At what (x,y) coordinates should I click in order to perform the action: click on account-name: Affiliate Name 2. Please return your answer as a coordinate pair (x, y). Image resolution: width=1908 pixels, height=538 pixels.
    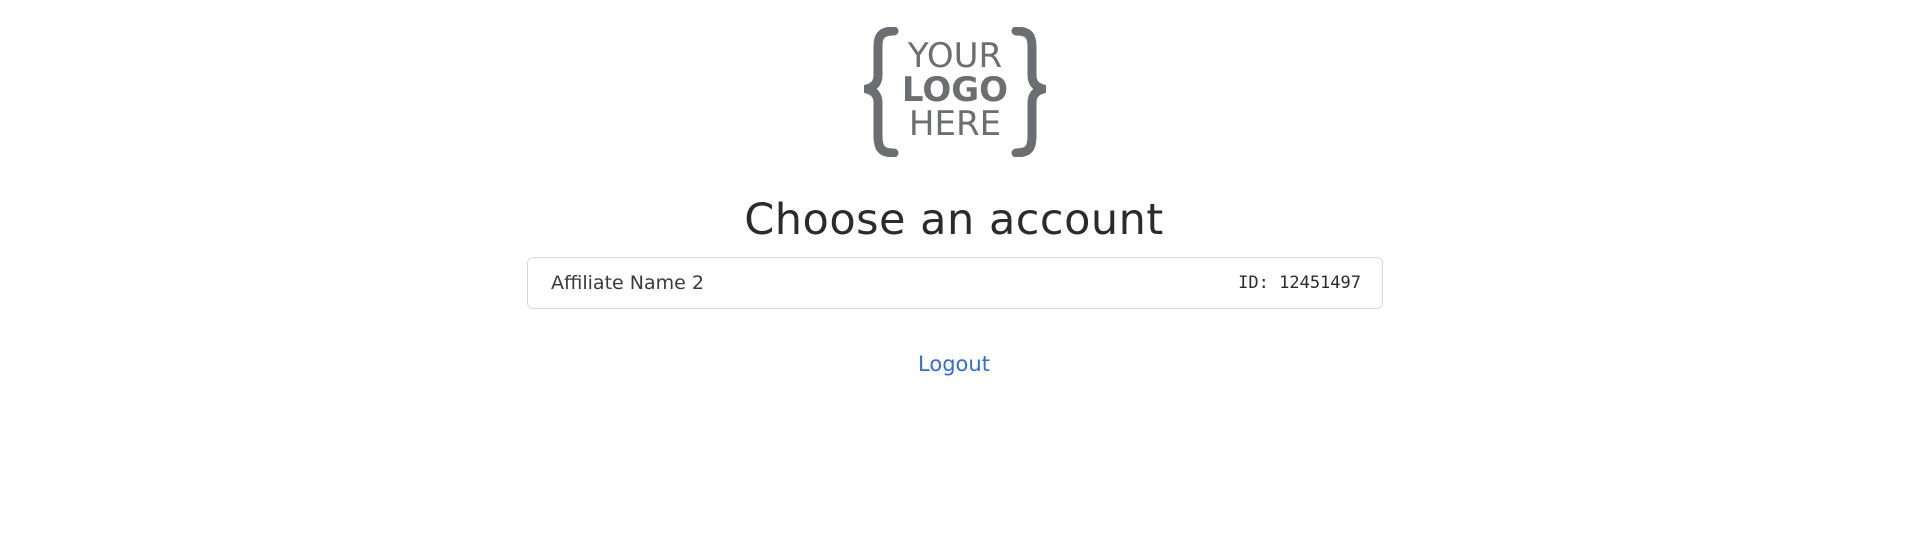
    Looking at the image, I should click on (627, 283).